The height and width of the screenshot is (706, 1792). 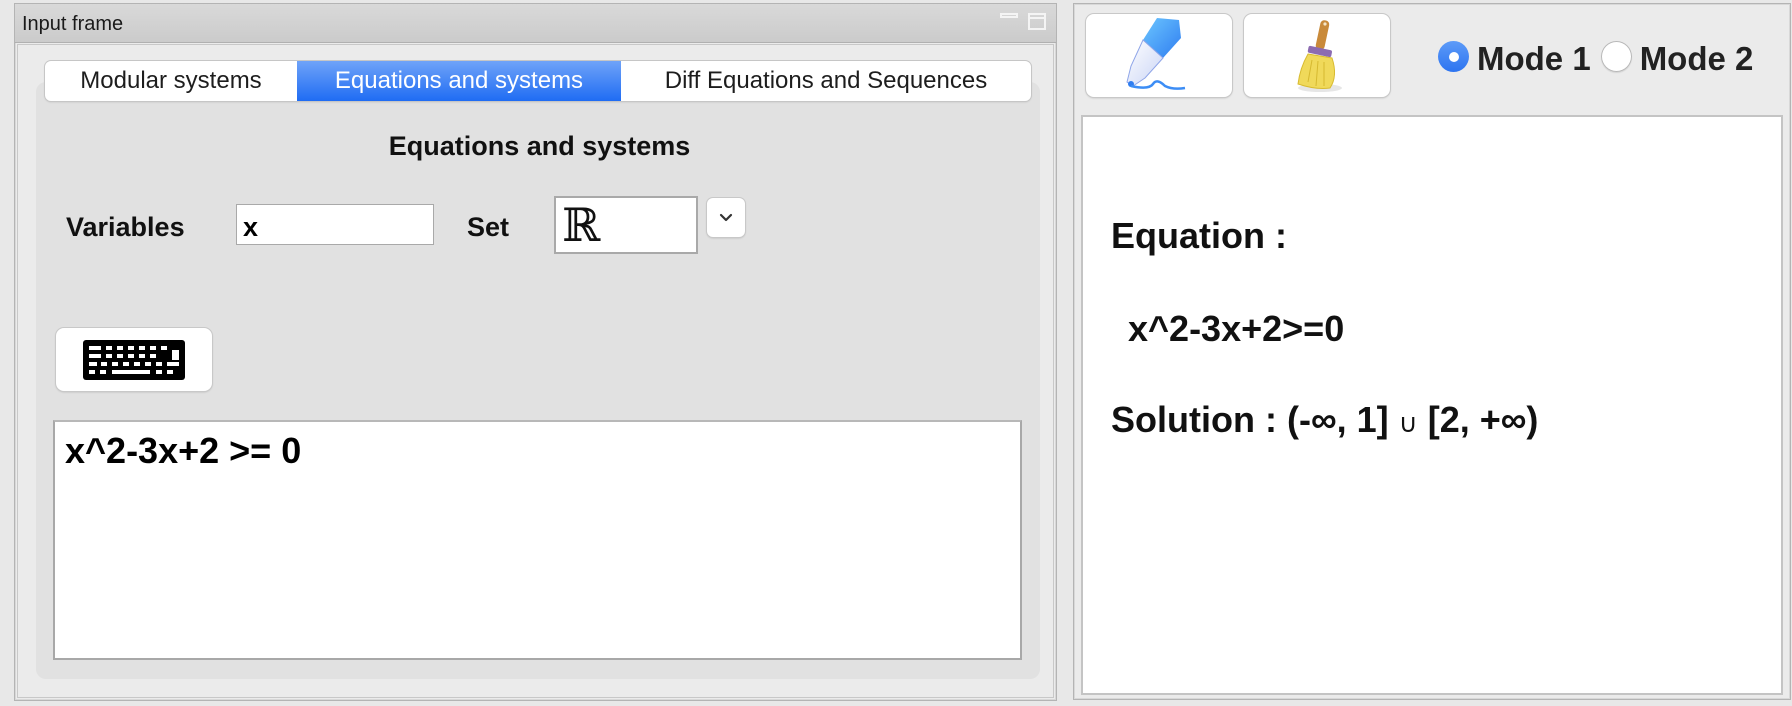 I want to click on result-expression: x^2-3x+2>=0, so click(x=1236, y=328).